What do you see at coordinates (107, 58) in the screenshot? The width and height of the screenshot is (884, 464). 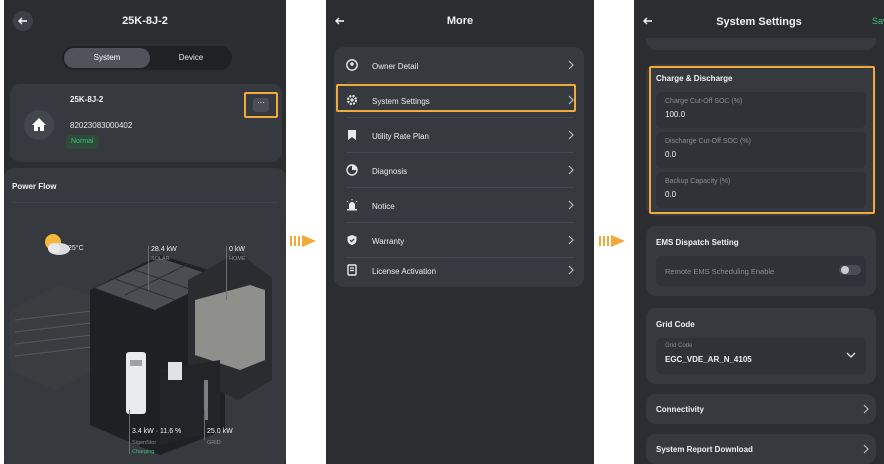 I see `tab-system: System` at bounding box center [107, 58].